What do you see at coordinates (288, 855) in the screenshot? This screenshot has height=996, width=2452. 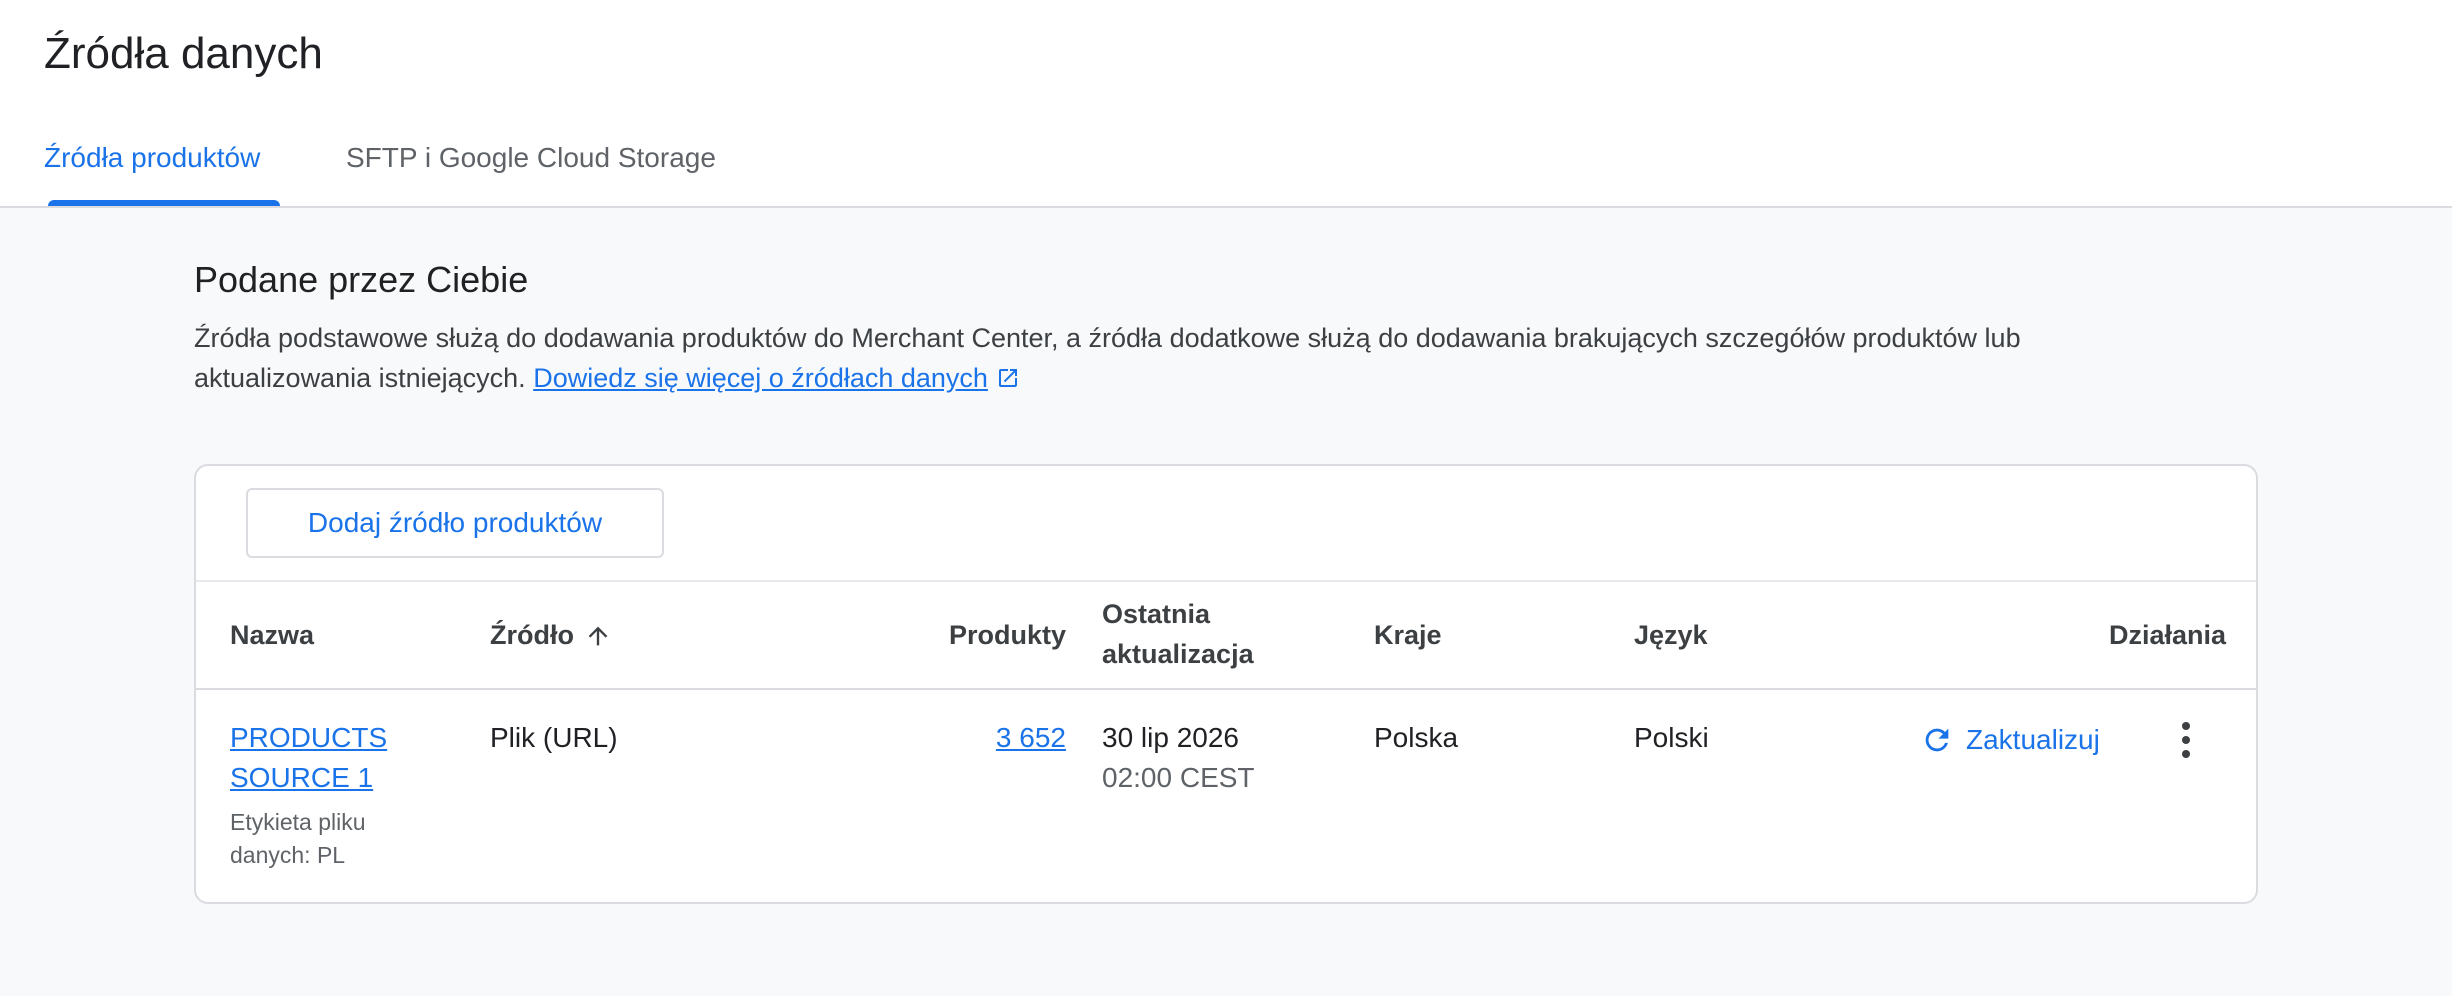 I see `feed-label-line2: danych: PL` at bounding box center [288, 855].